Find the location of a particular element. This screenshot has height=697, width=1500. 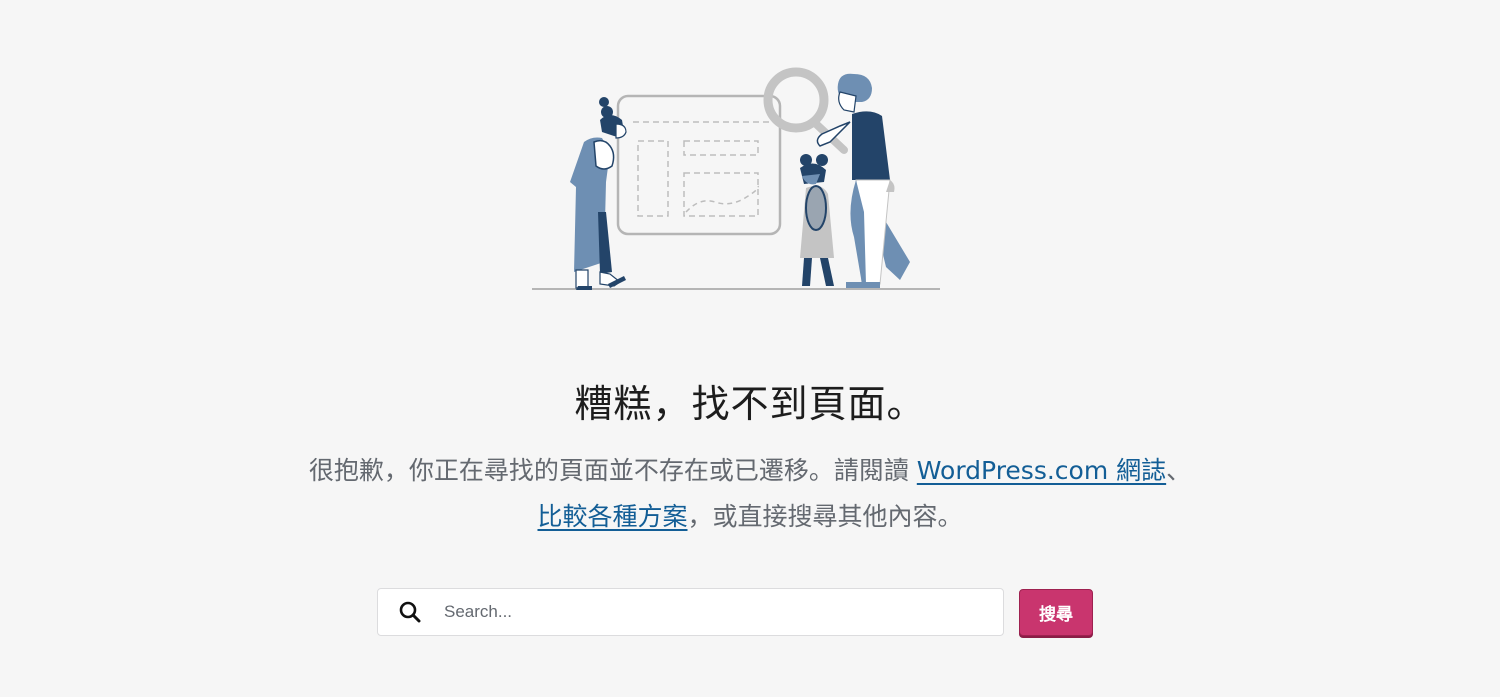

compare-plans-link: 比較各種方案 is located at coordinates (612, 516).